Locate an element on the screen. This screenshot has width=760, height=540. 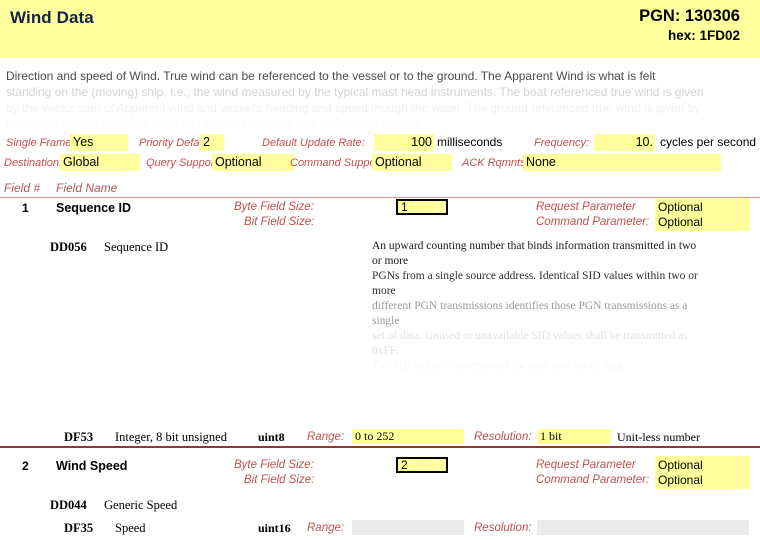
single-frame-label: Single Frame: is located at coordinates (40, 143).